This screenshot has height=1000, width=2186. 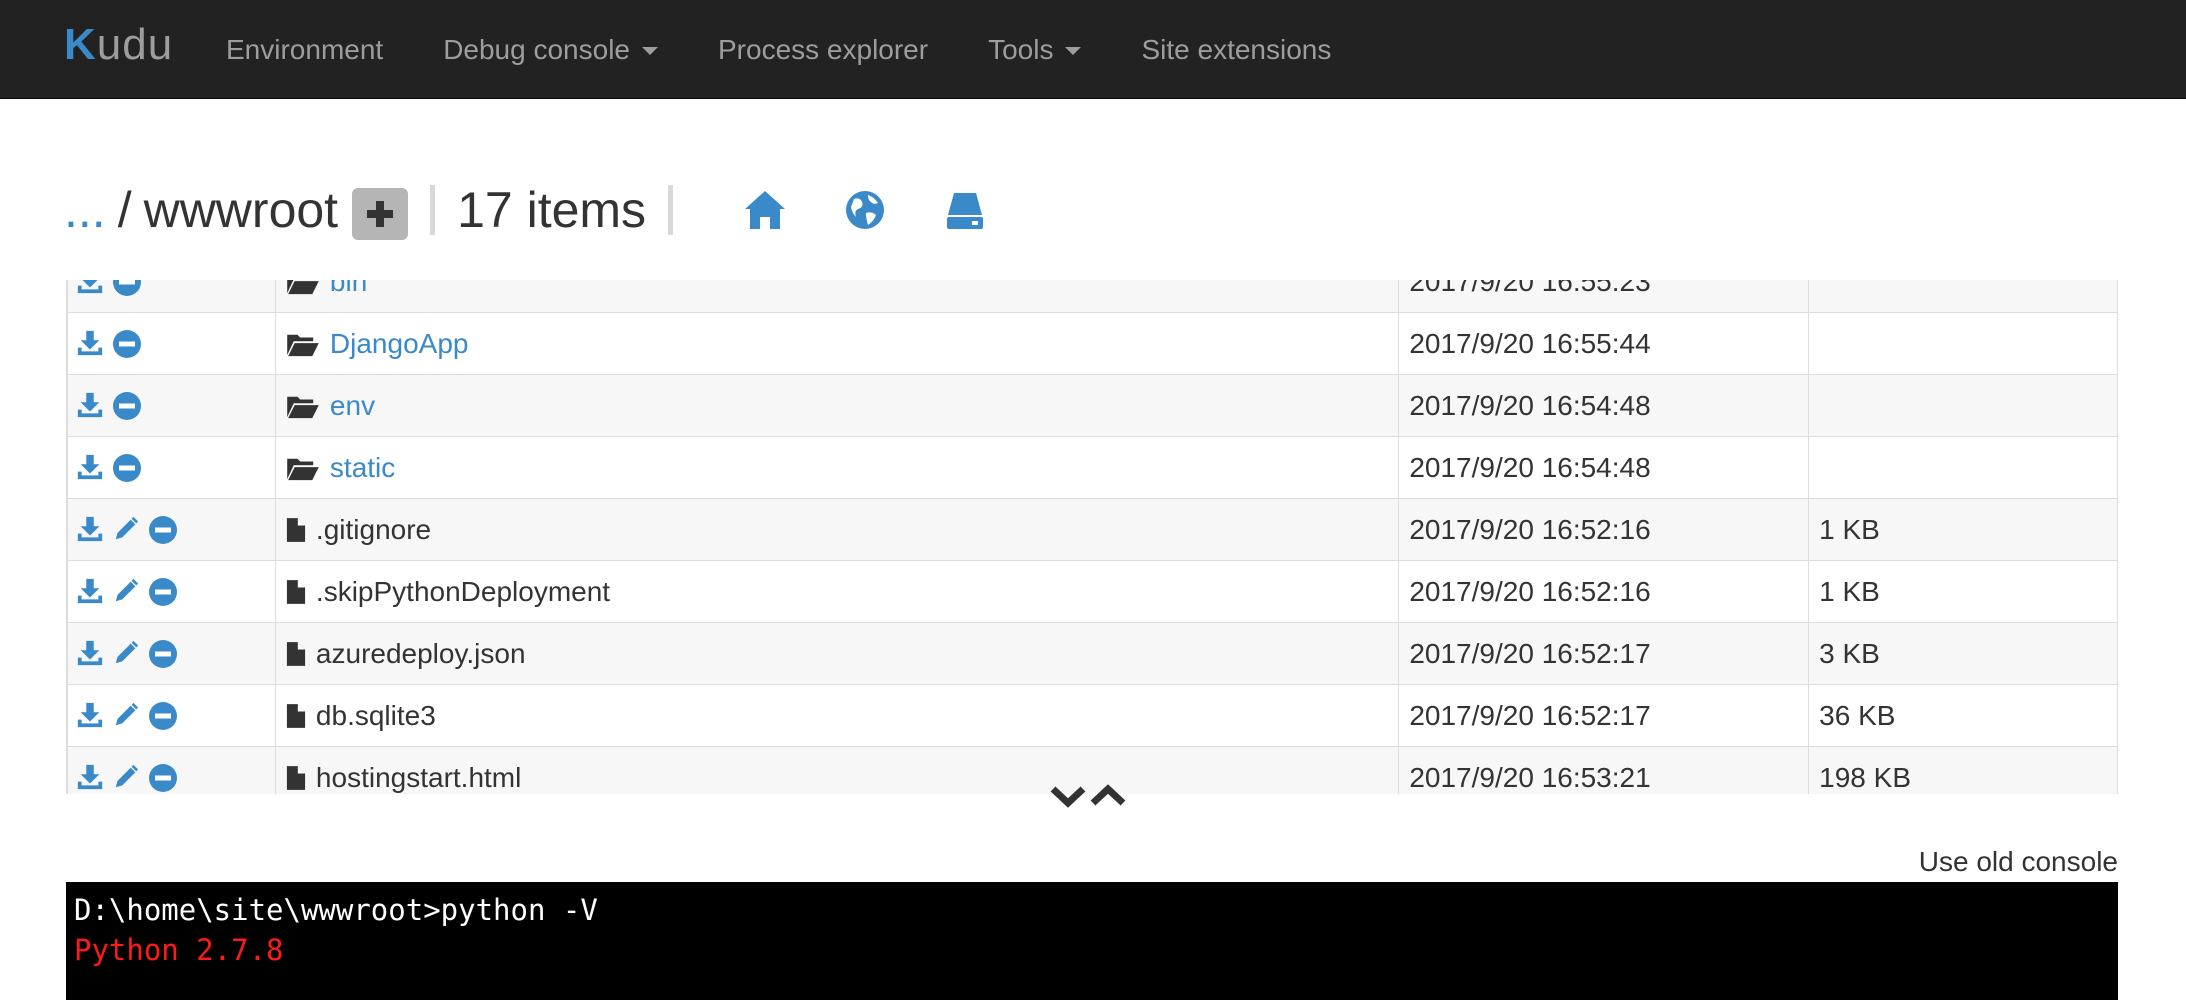 I want to click on table-row: env 2017/9/20 16:54:48, so click(x=1092, y=405).